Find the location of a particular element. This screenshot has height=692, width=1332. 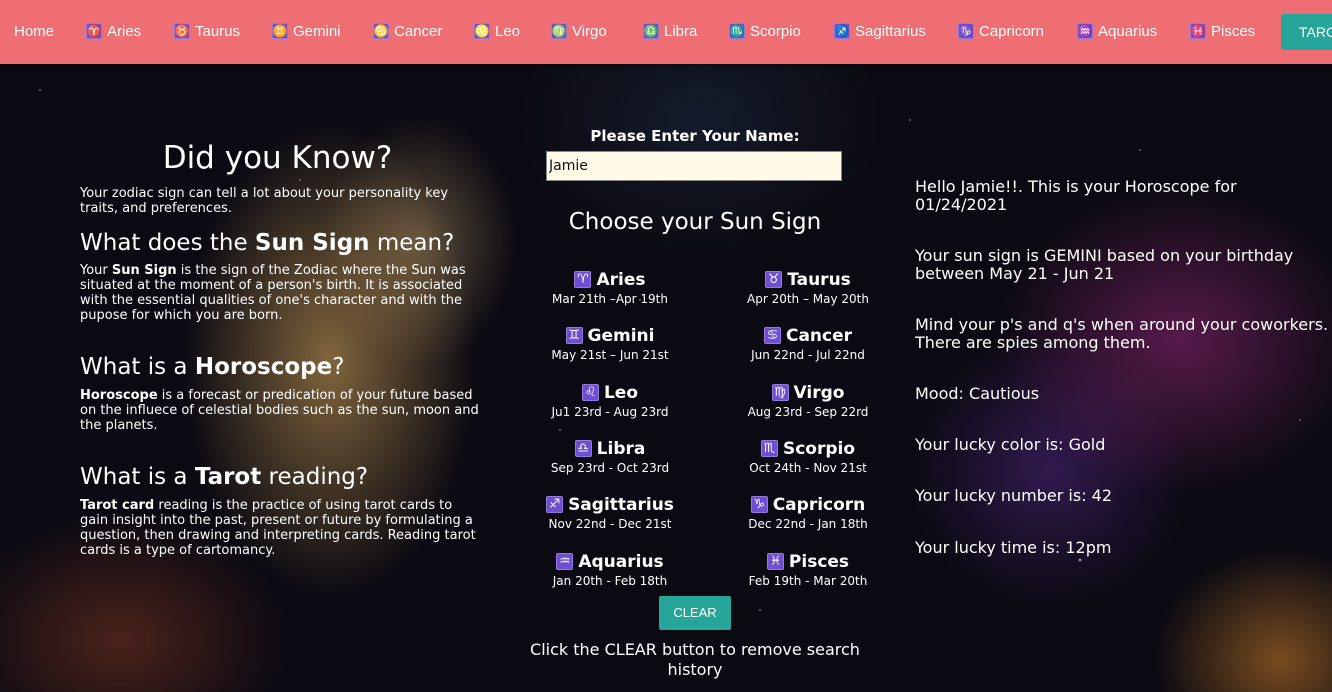

choose-sign-heading: Choose your Sun Sign is located at coordinates (695, 222).